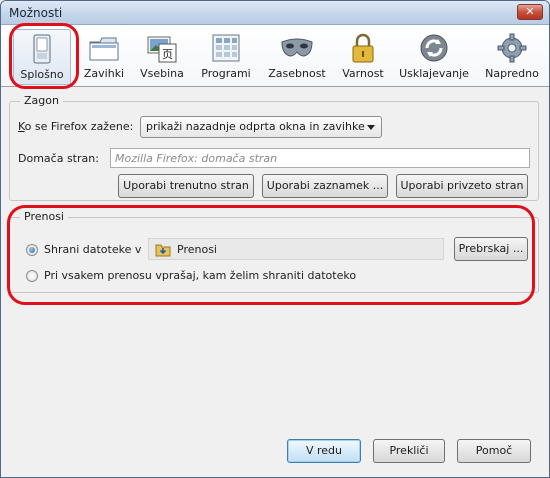 Image resolution: width=550 pixels, height=478 pixels. What do you see at coordinates (163, 251) in the screenshot?
I see `folder-icon` at bounding box center [163, 251].